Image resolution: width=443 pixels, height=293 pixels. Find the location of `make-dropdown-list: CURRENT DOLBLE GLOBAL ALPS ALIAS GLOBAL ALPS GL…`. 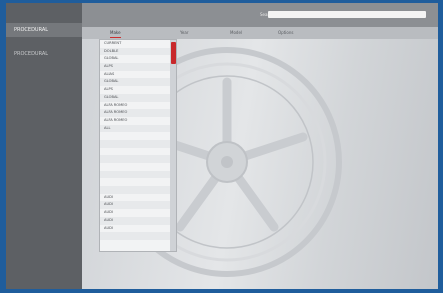

make-dropdown-list: CURRENT DOLBLE GLOBAL ALPS ALIAS GLOBAL ALPS GL… is located at coordinates (138, 145).